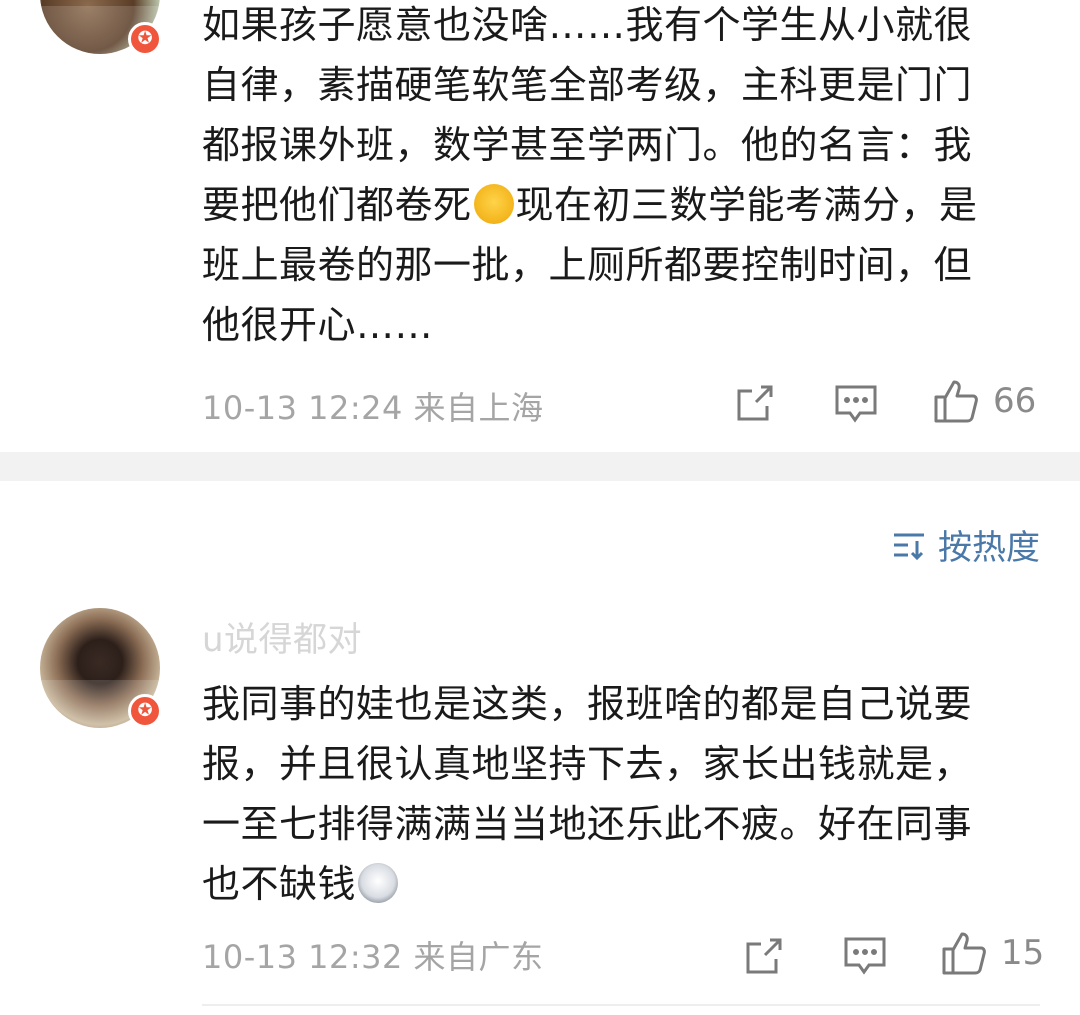 The height and width of the screenshot is (1015, 1080). What do you see at coordinates (909, 546) in the screenshot?
I see `sort-icon` at bounding box center [909, 546].